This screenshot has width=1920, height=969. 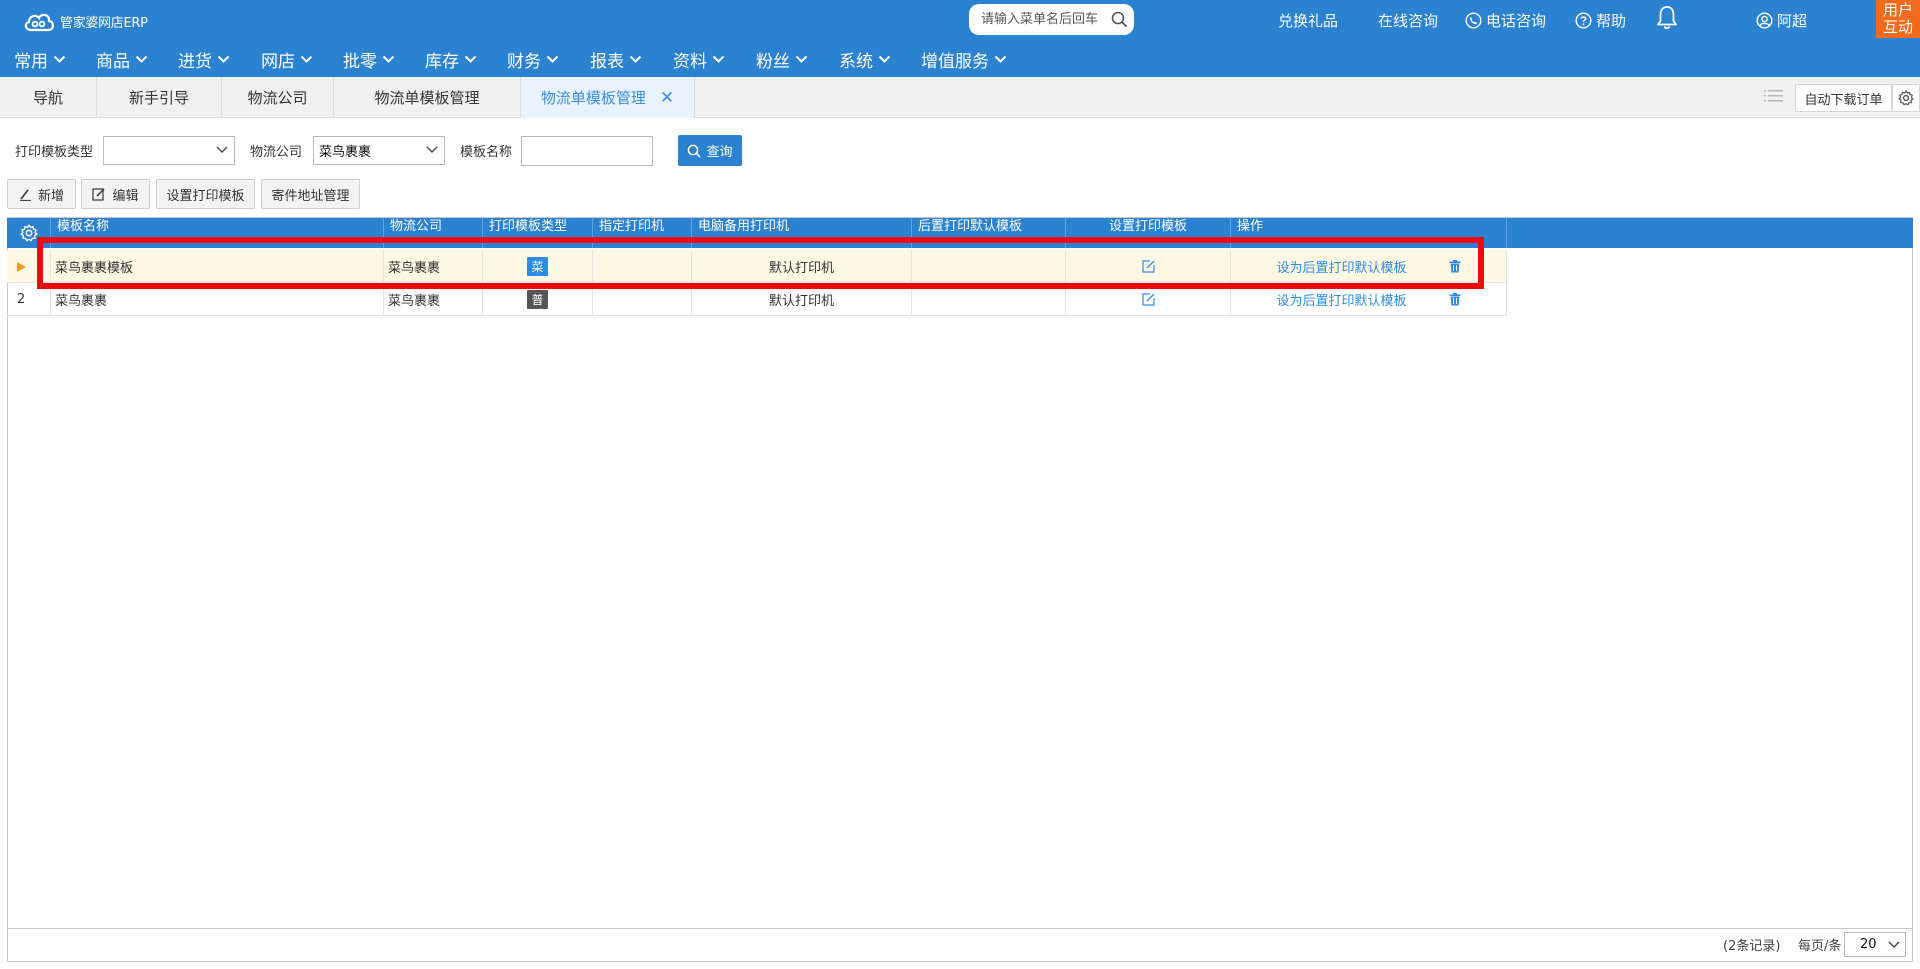 I want to click on template-name-input, so click(x=587, y=151).